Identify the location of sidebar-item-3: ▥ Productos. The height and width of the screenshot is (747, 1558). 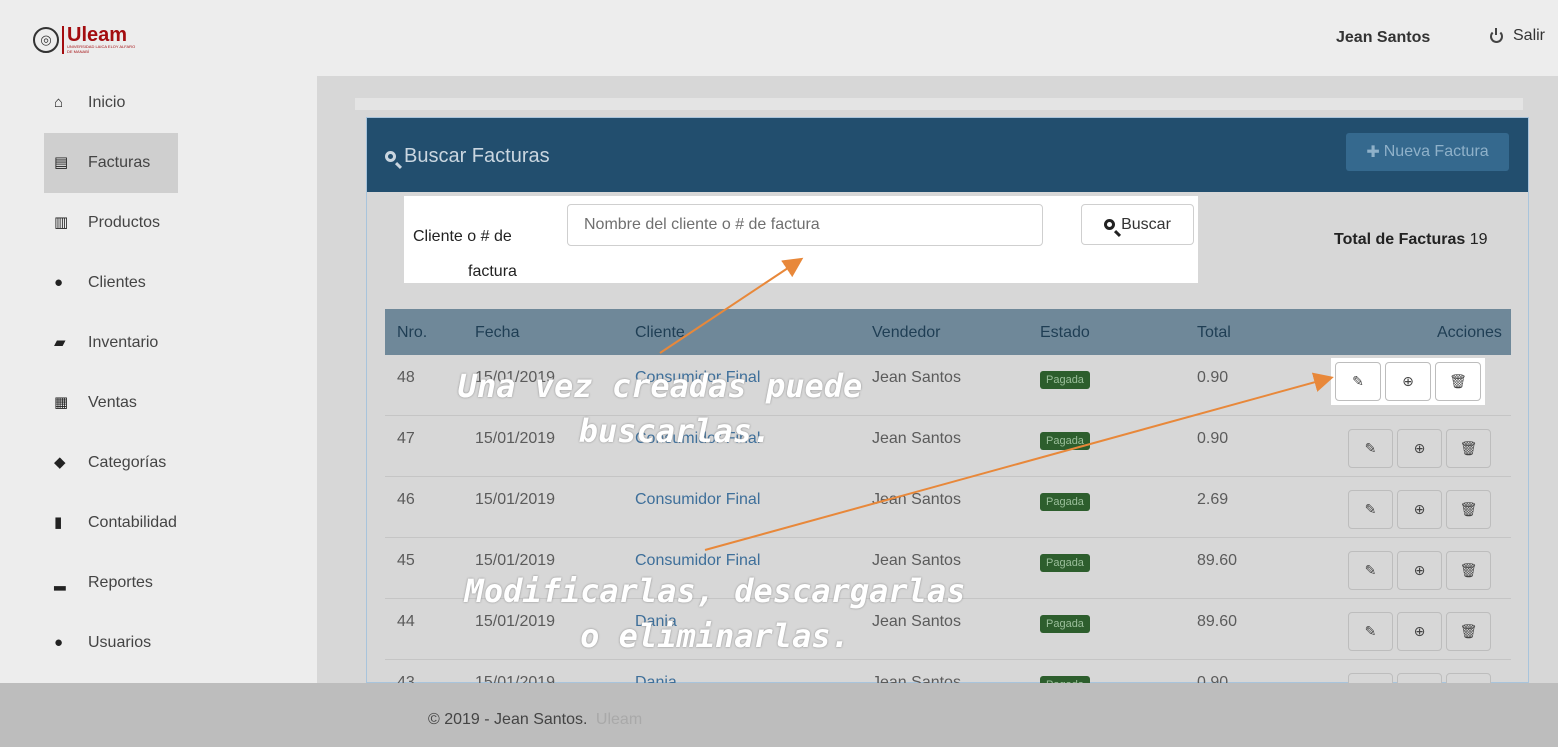
(111, 223).